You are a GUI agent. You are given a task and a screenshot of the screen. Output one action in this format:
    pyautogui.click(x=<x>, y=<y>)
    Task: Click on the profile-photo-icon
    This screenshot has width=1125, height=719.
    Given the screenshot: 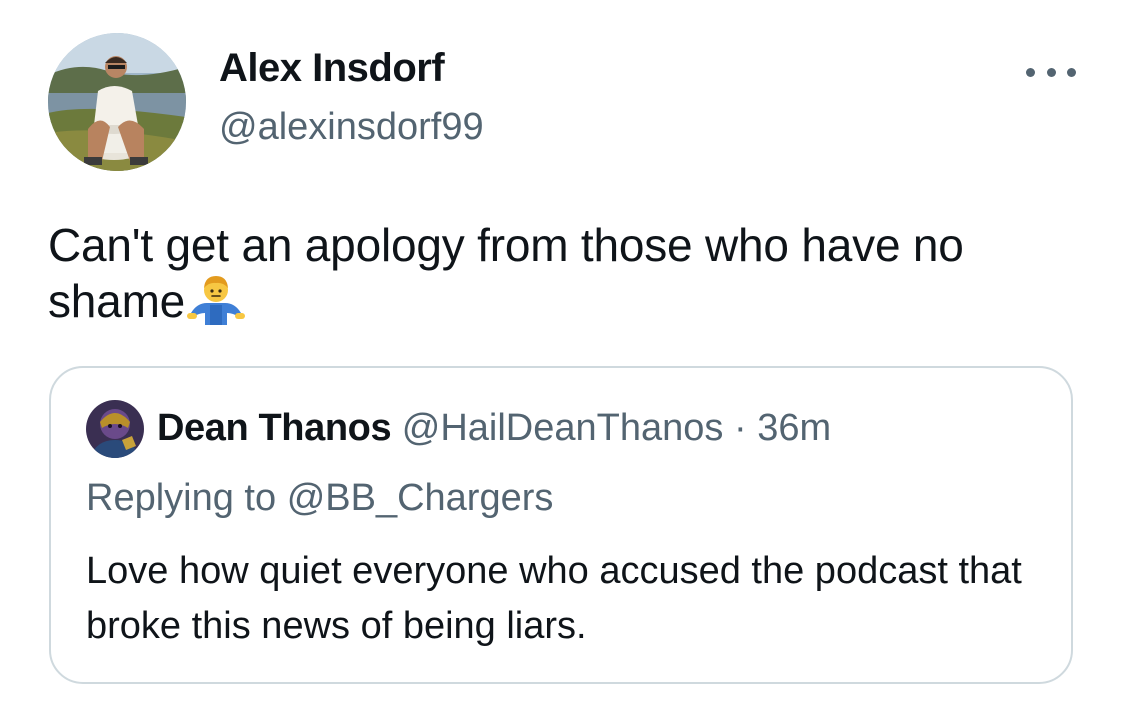 What is the action you would take?
    pyautogui.click(x=117, y=102)
    